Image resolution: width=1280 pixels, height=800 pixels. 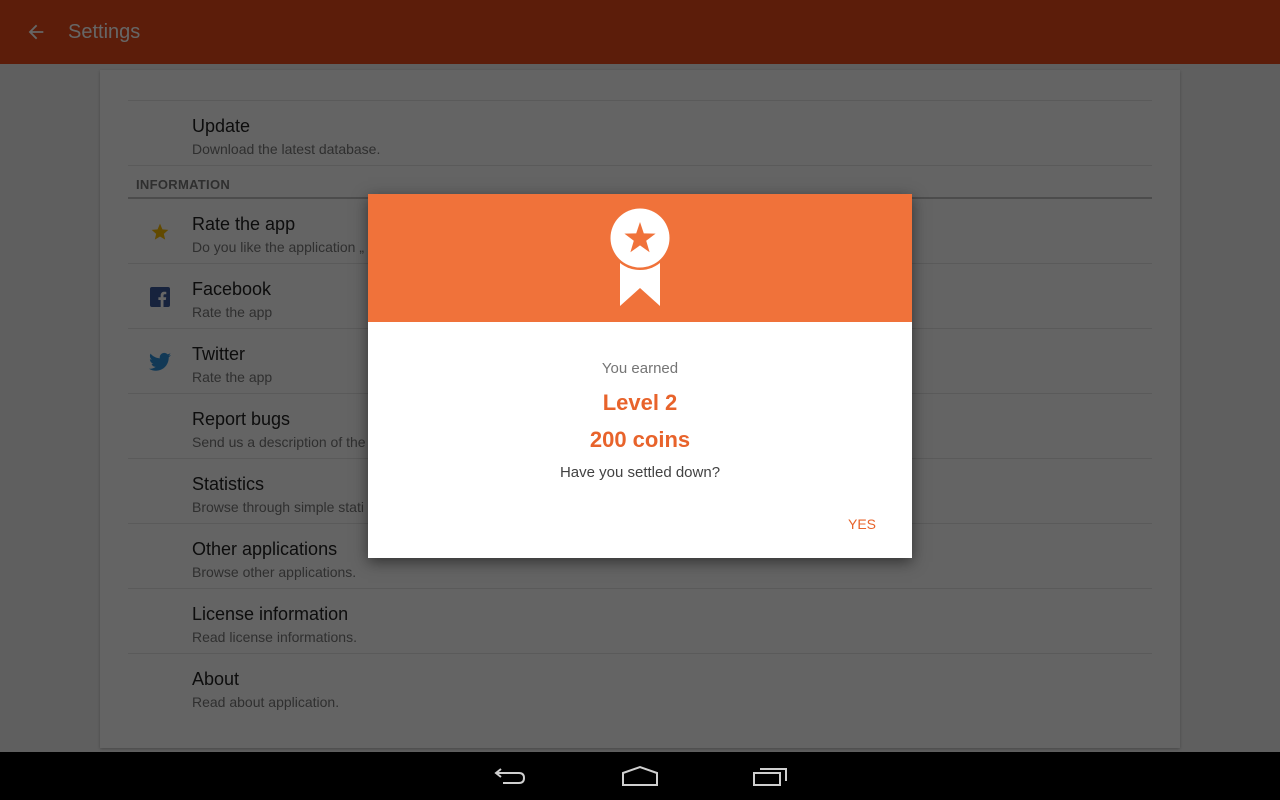 I want to click on dialog-question: Have you settled down?, so click(x=640, y=472).